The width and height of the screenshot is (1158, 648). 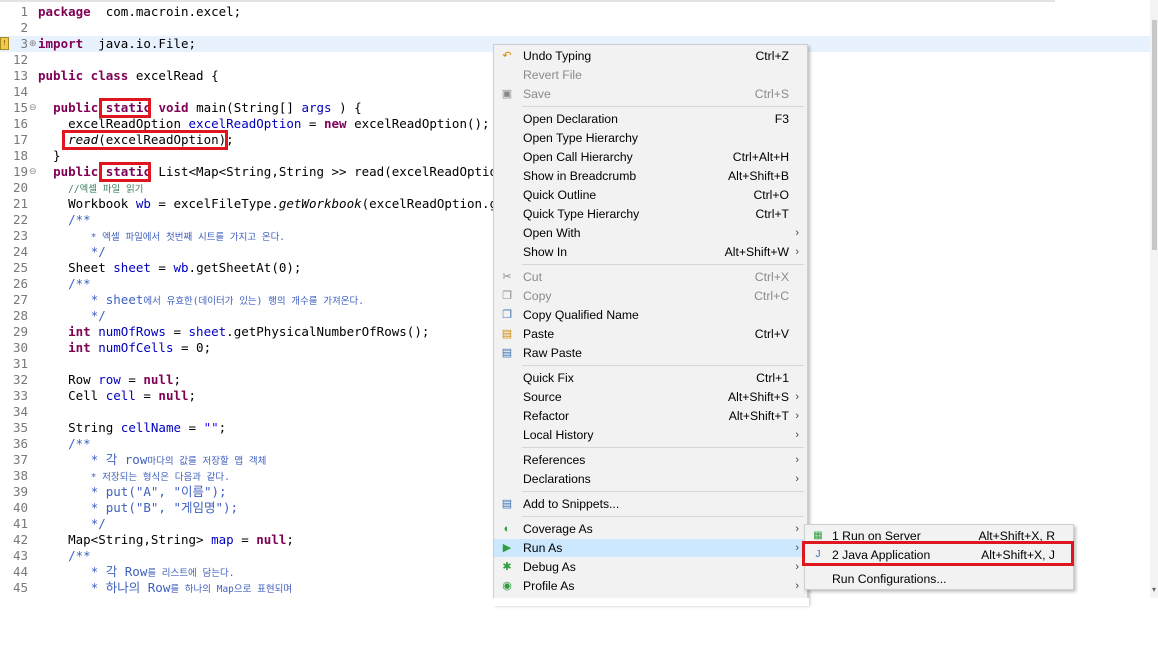 What do you see at coordinates (650, 56) in the screenshot?
I see `menu-item-undo-typing: ↶ Undo Typing Ctrl+Z` at bounding box center [650, 56].